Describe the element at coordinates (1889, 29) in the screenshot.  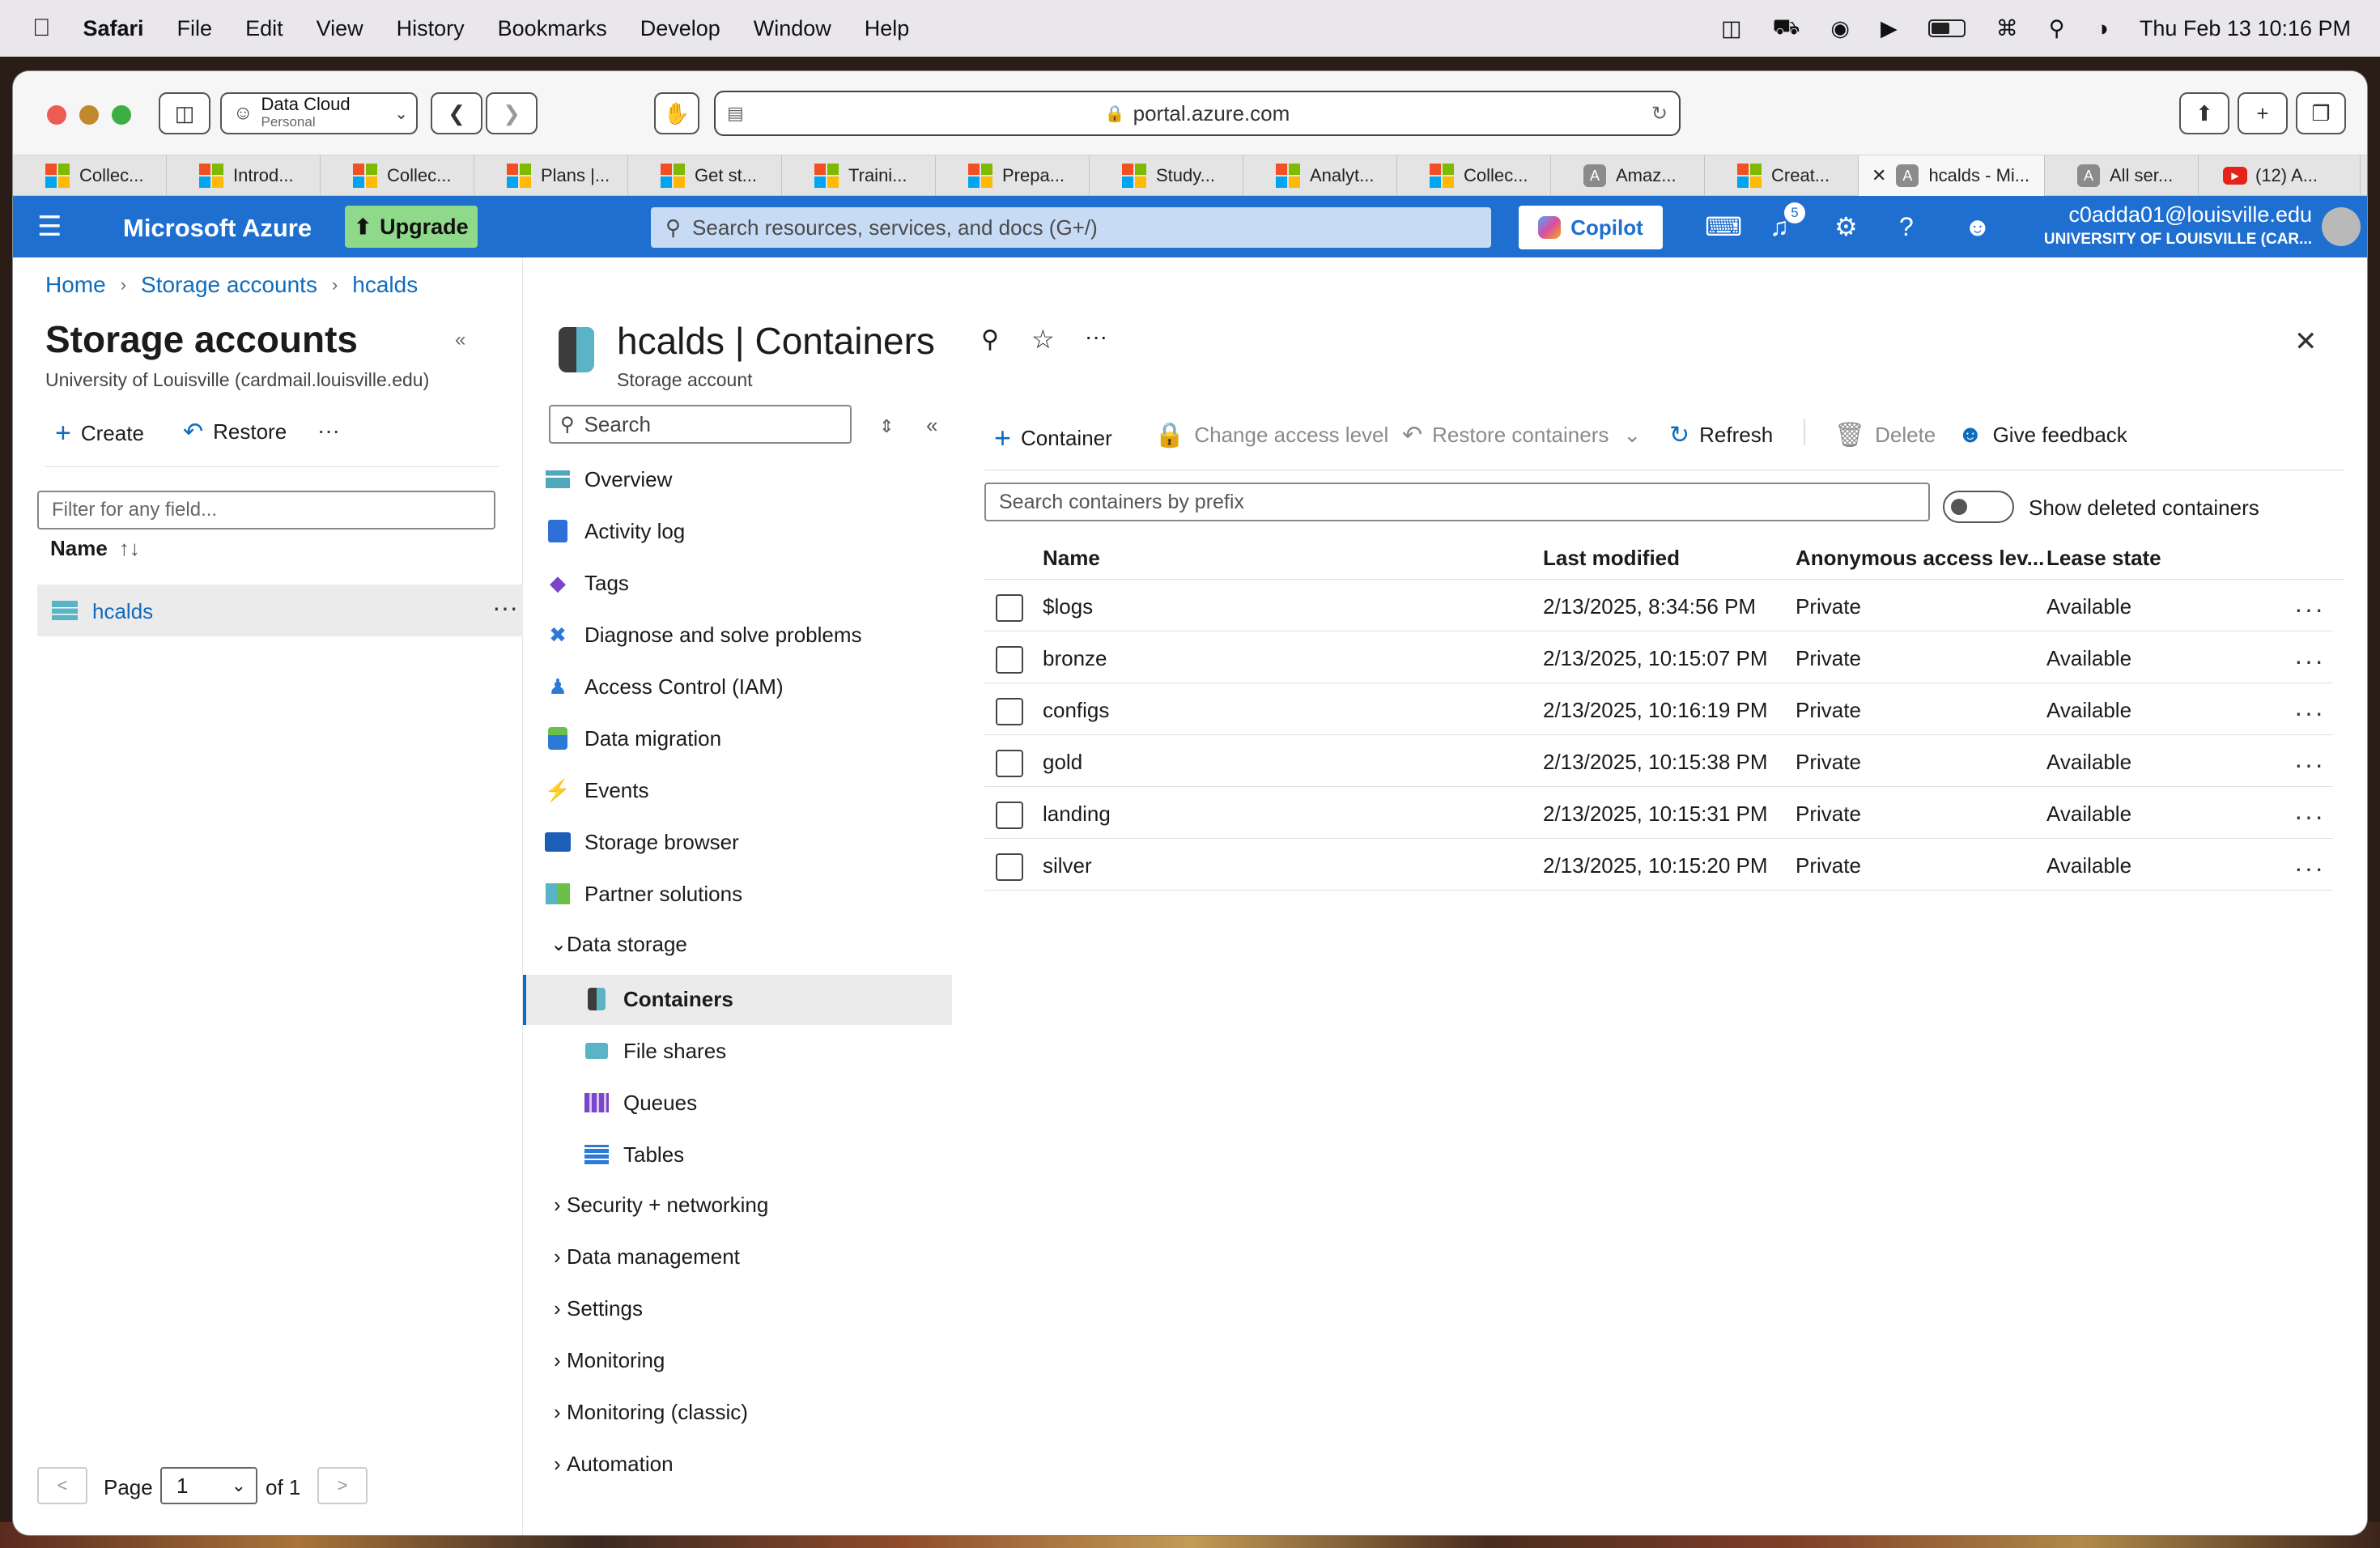
I see `play-icon: ▶` at that location.